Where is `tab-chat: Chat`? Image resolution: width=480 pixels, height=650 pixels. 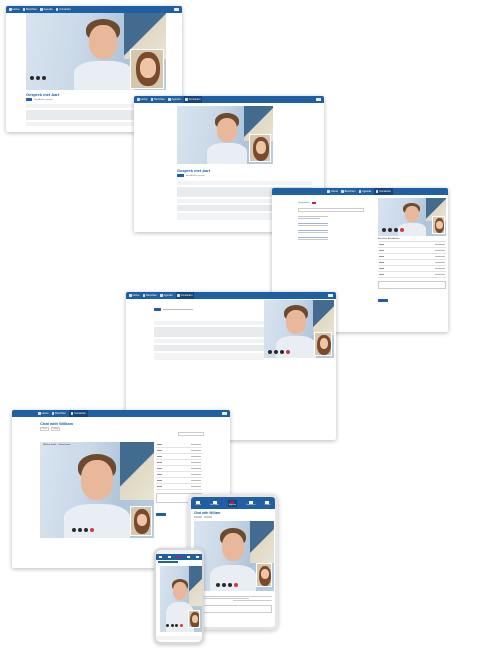
tab-chat: Chat is located at coordinates (44, 429).